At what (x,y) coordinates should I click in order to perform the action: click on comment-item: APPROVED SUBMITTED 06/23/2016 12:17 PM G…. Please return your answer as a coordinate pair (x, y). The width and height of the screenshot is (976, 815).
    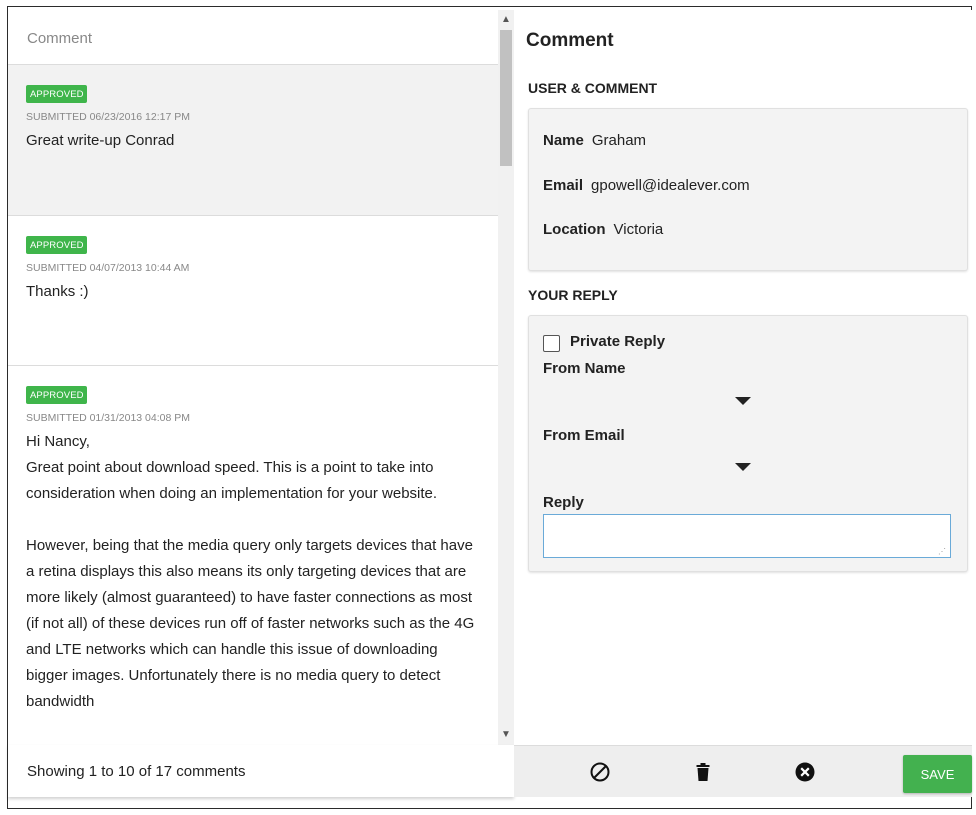
    Looking at the image, I should click on (253, 140).